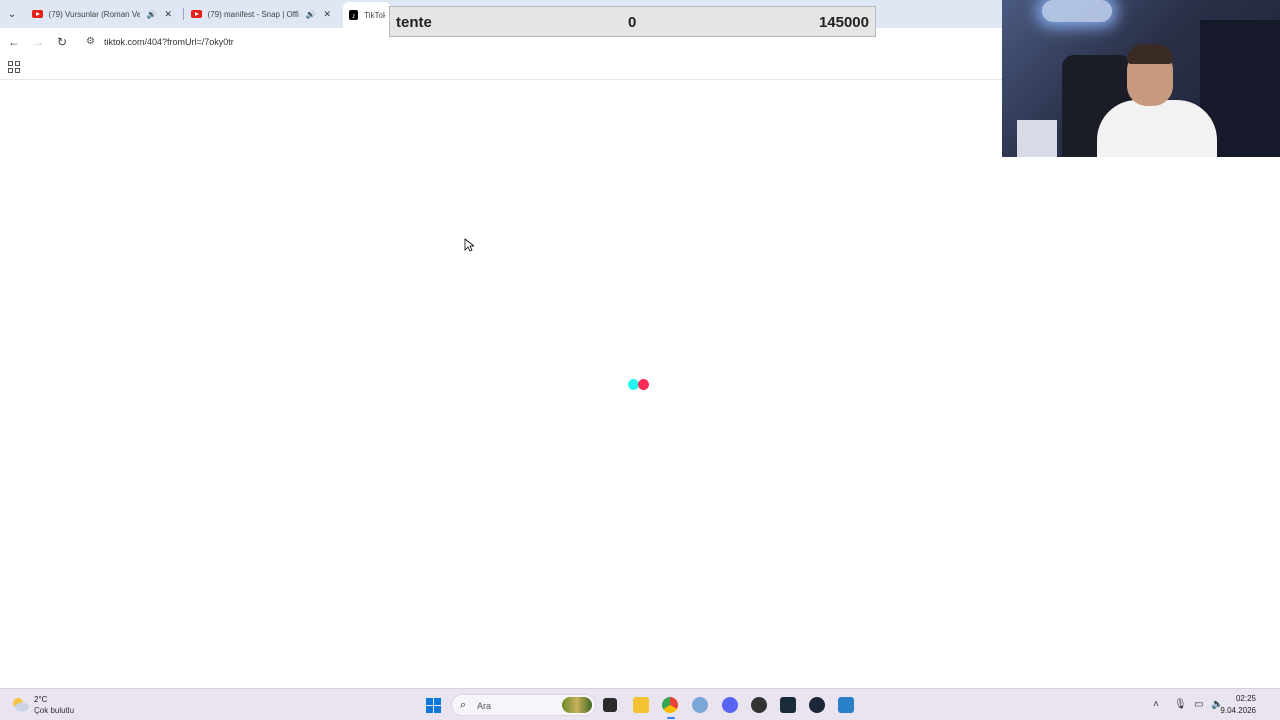  I want to click on tab-title: TikTok, so click(374, 15).